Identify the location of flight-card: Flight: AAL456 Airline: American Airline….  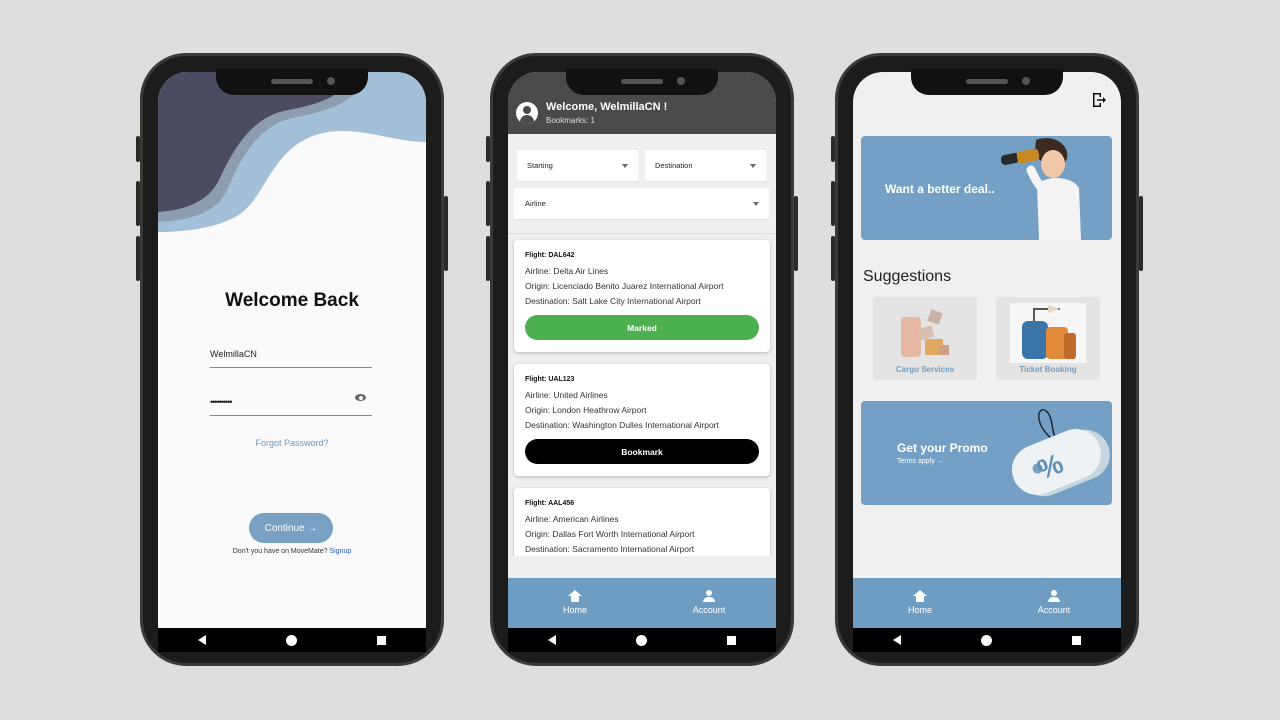
(642, 522).